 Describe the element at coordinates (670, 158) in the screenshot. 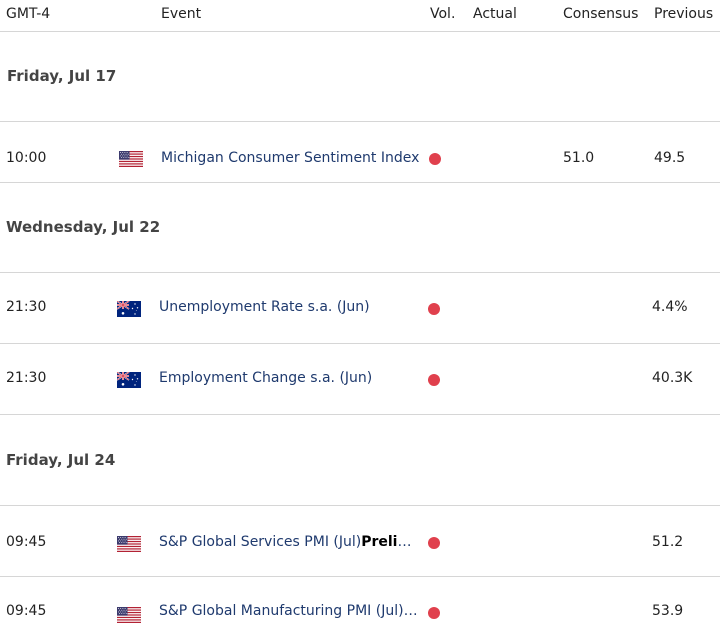

I see `previous-value: 49.5` at that location.